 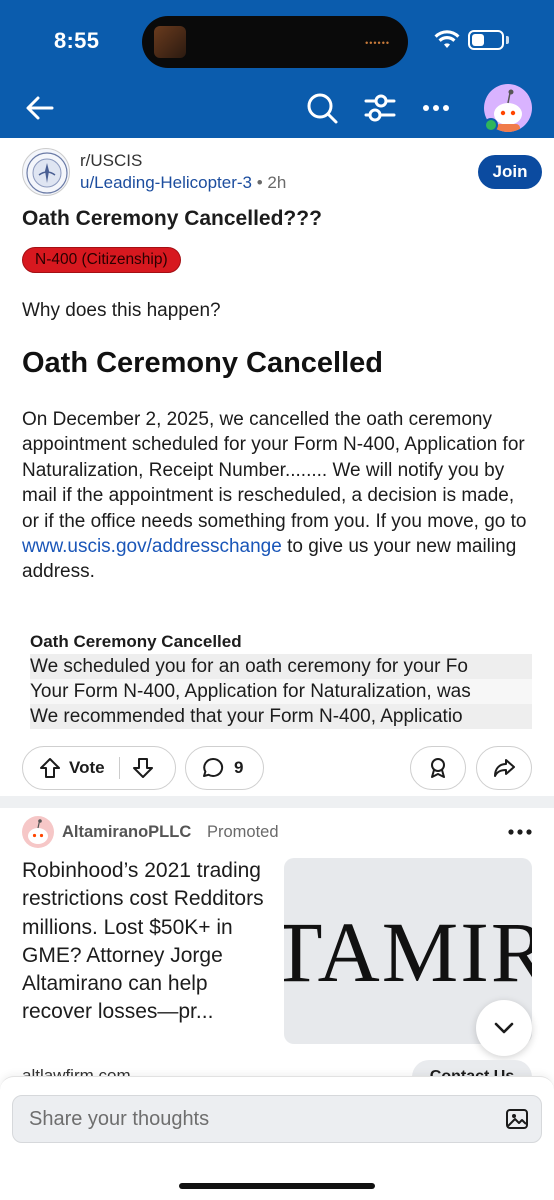 I want to click on post-time: 2h, so click(x=277, y=182).